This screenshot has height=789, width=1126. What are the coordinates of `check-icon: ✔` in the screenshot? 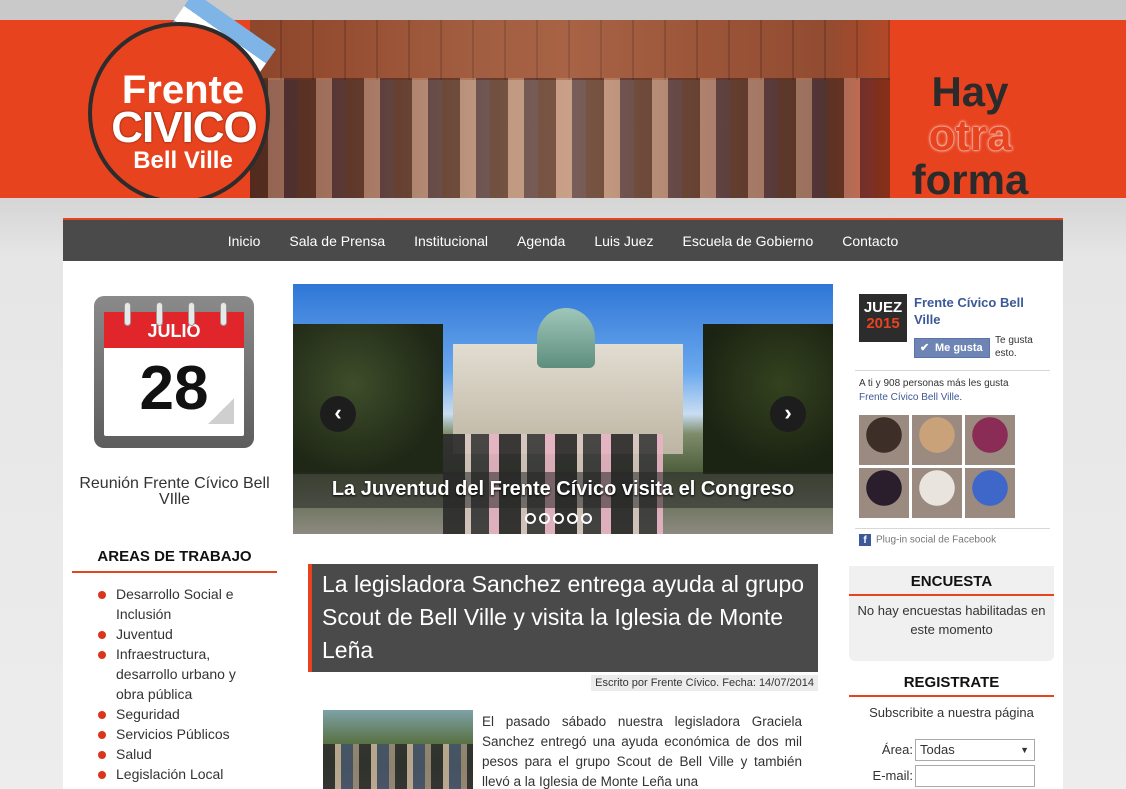 It's located at (925, 348).